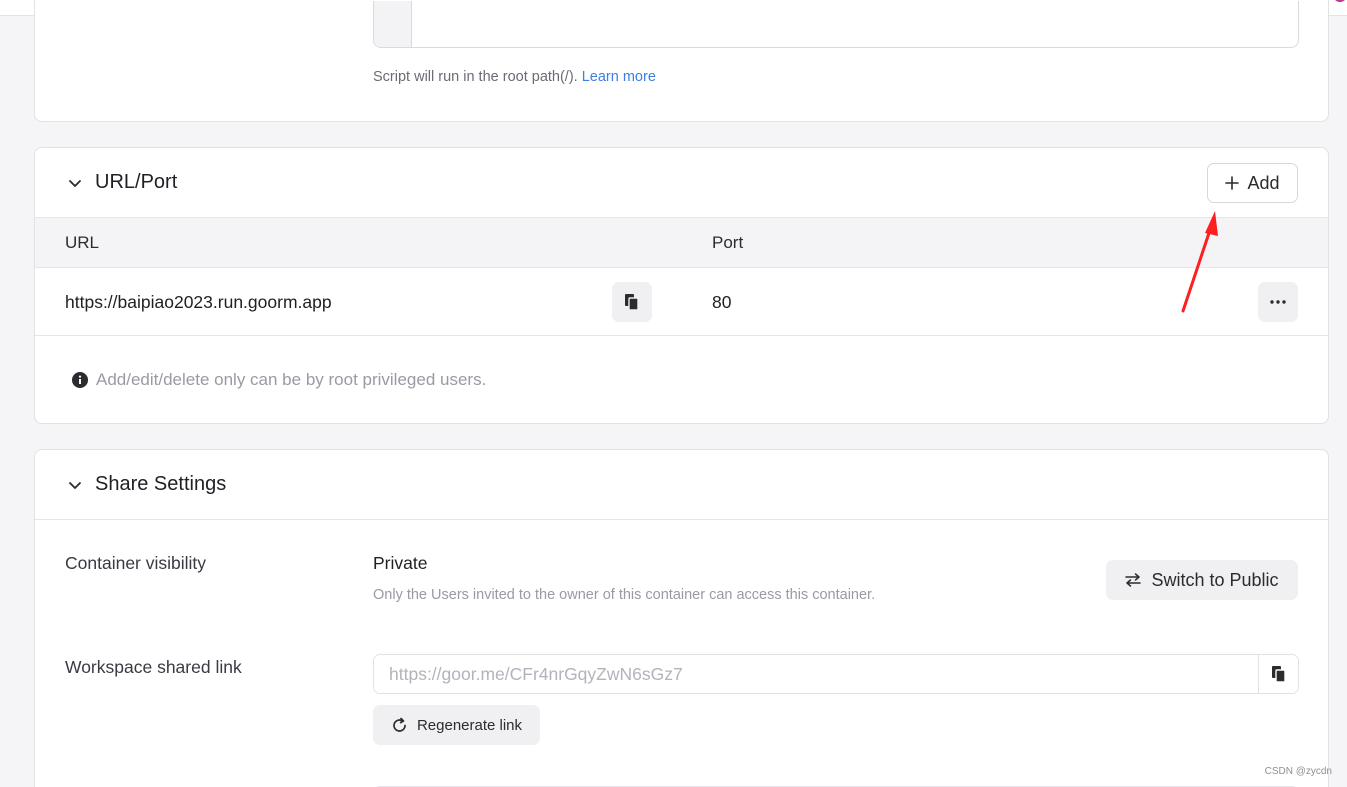 The width and height of the screenshot is (1347, 787). I want to click on column-header-port: Port, so click(728, 242).